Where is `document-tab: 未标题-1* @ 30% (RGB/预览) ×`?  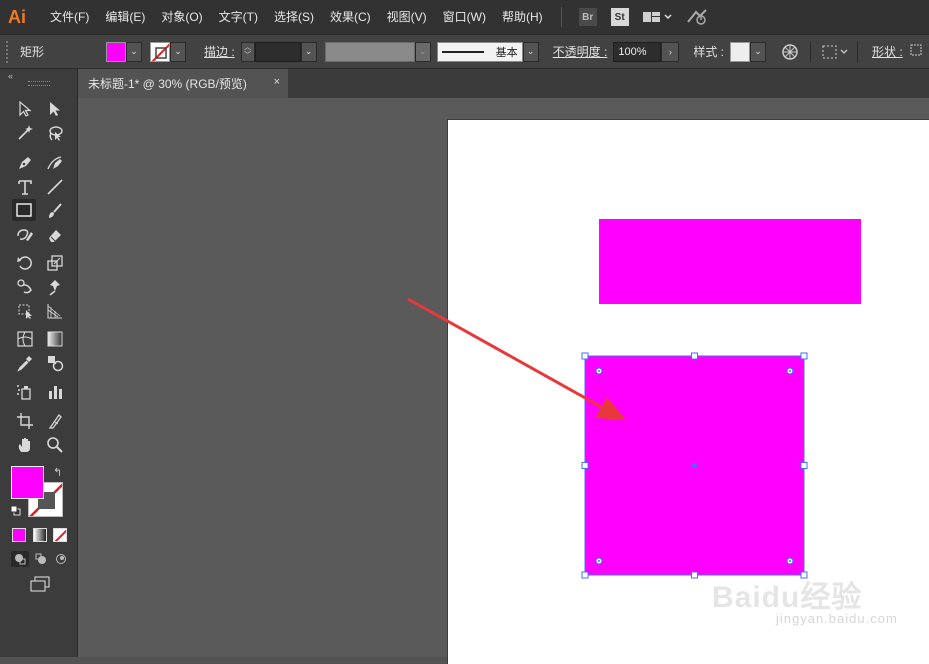 document-tab: 未标题-1* @ 30% (RGB/预览) × is located at coordinates (183, 83).